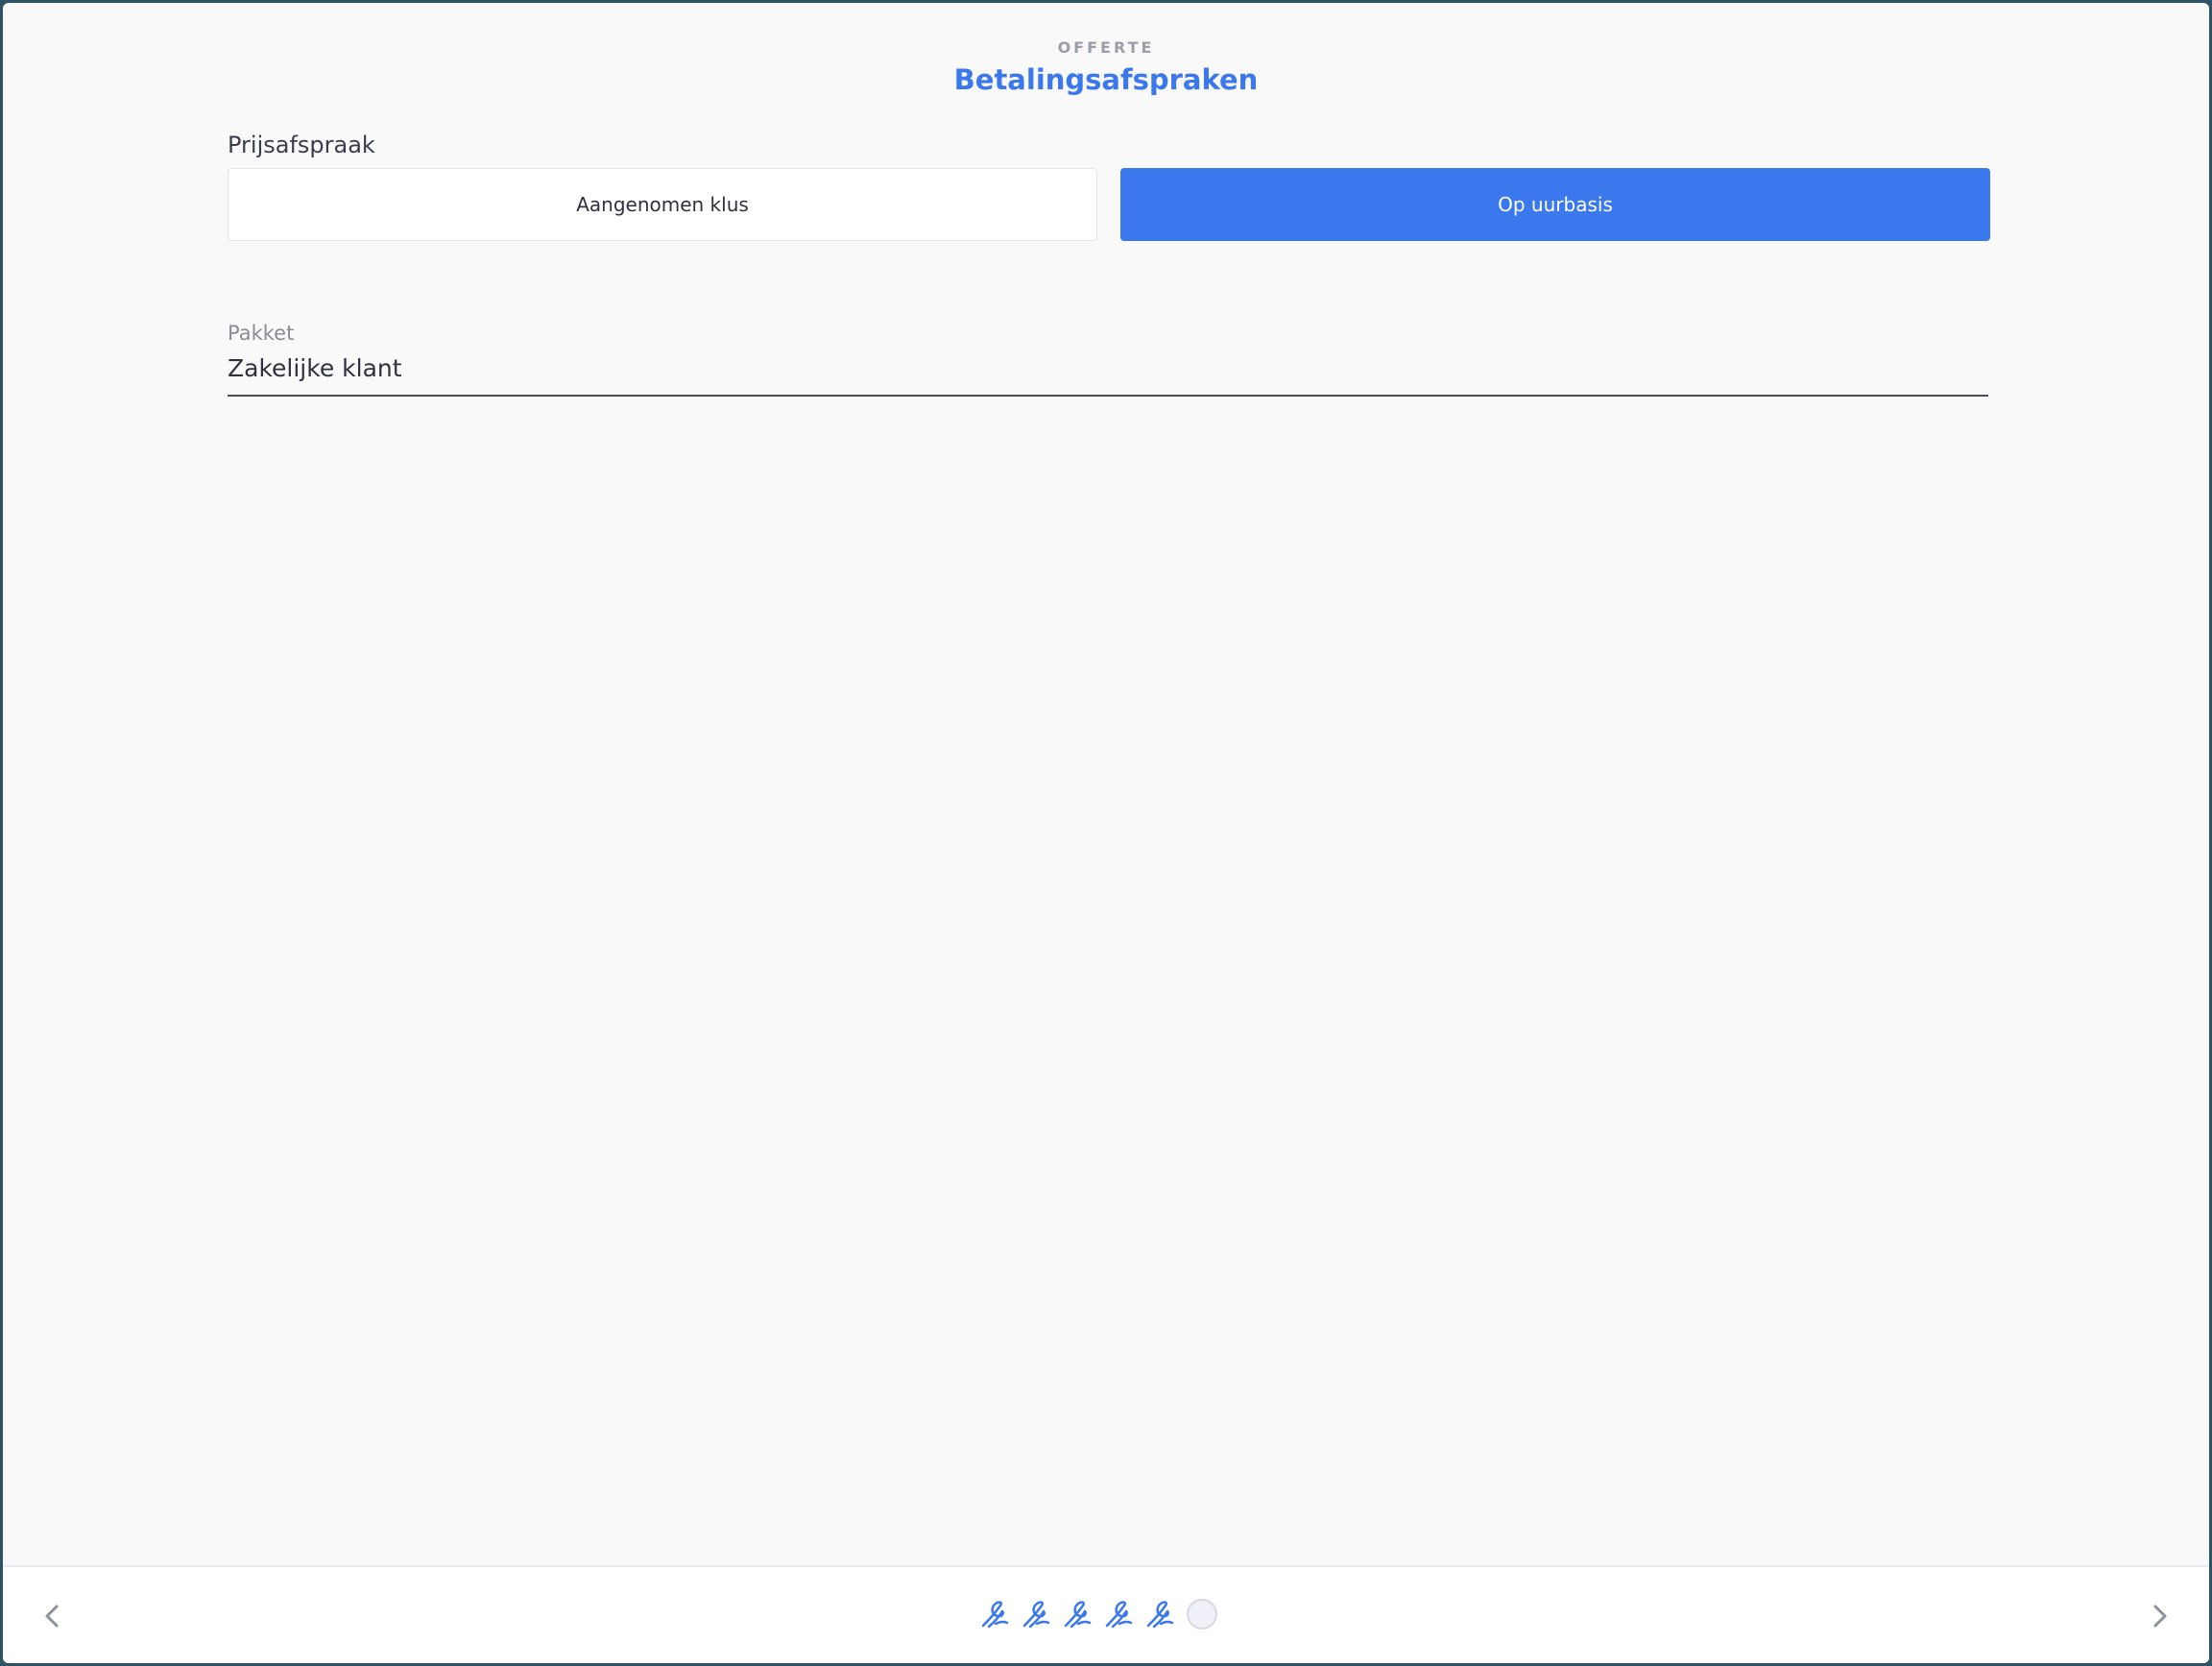  What do you see at coordinates (1106, 79) in the screenshot?
I see `page-title: Betalingsafspraken` at bounding box center [1106, 79].